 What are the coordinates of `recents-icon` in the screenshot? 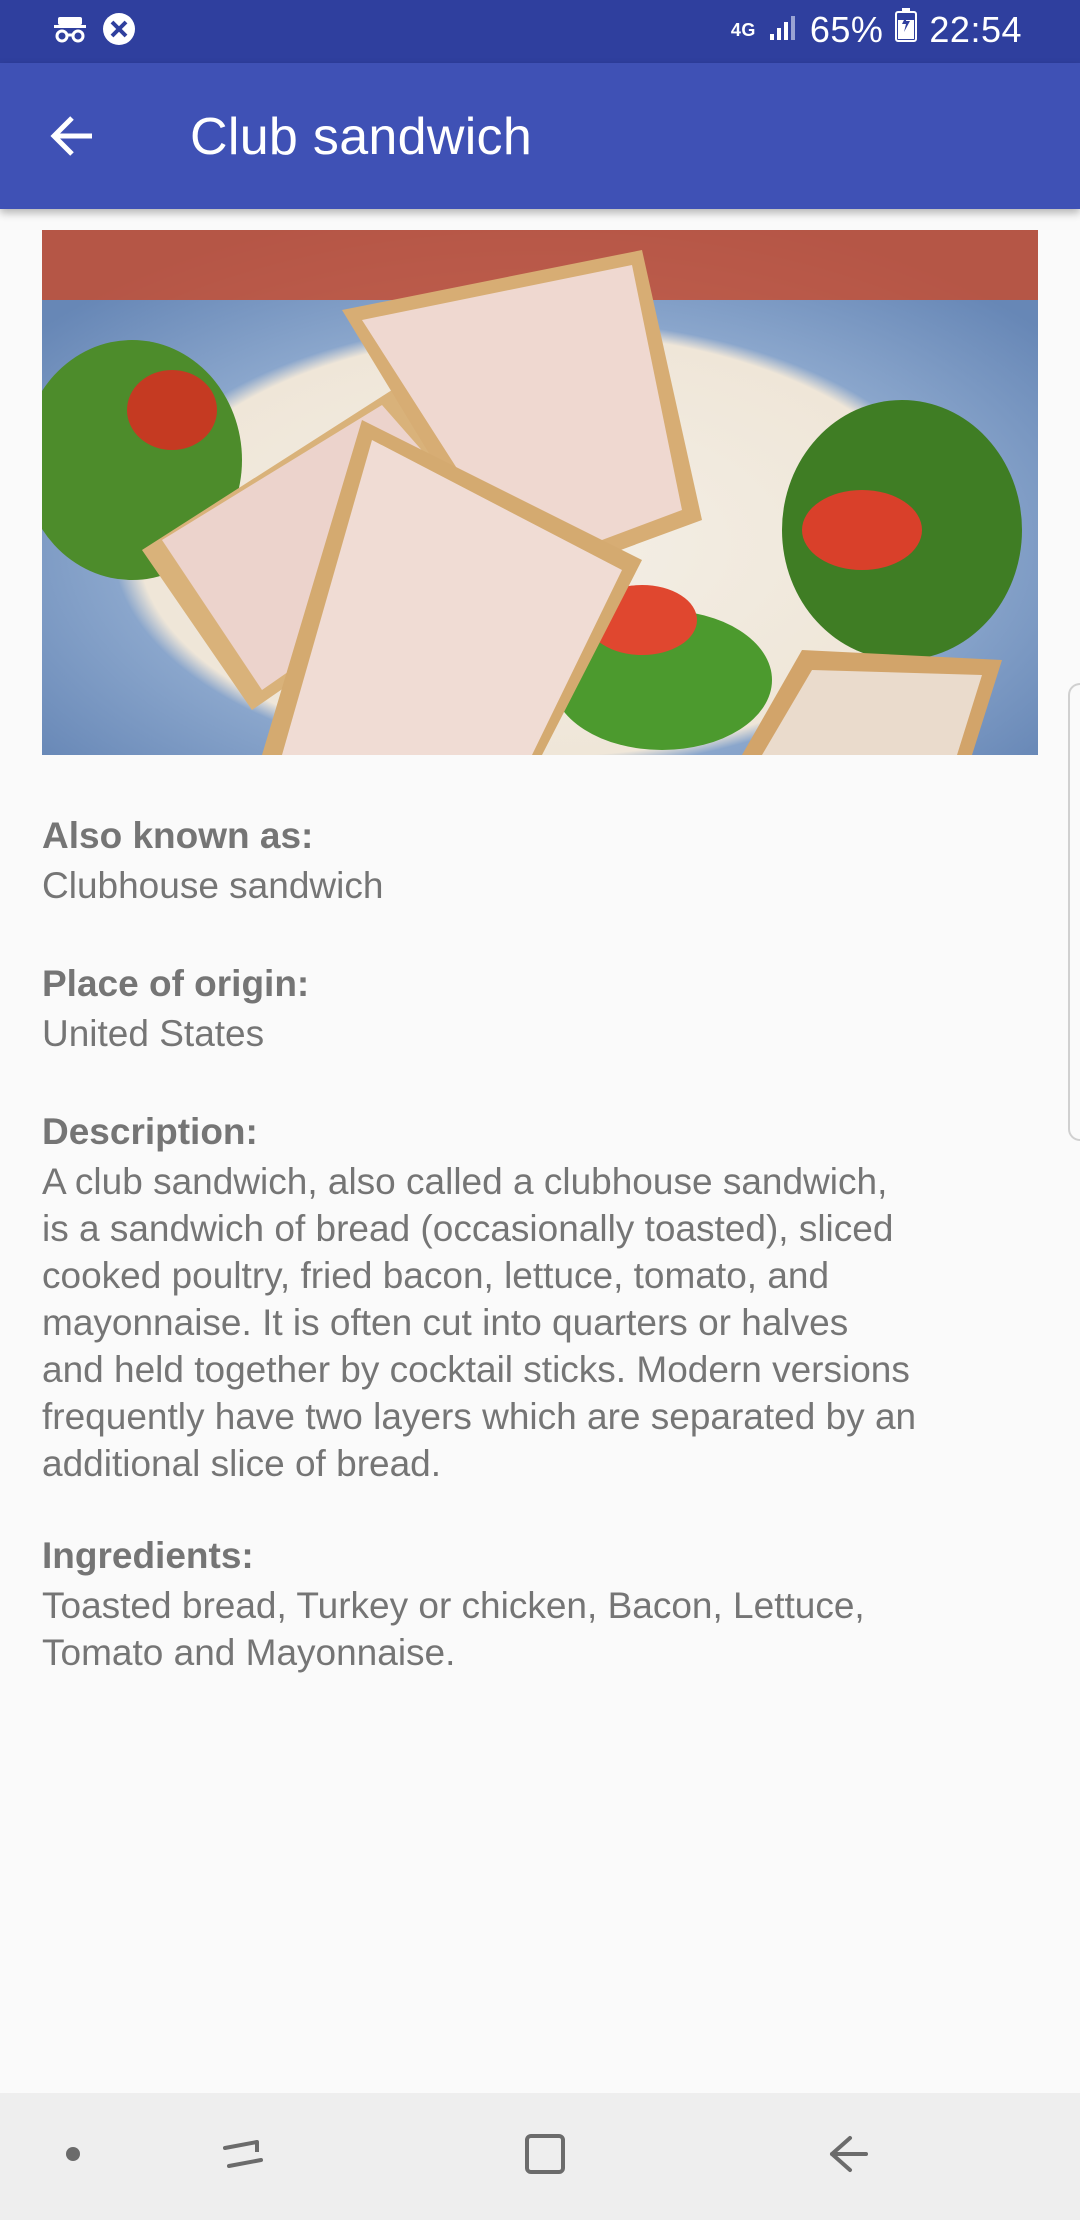 It's located at (243, 2156).